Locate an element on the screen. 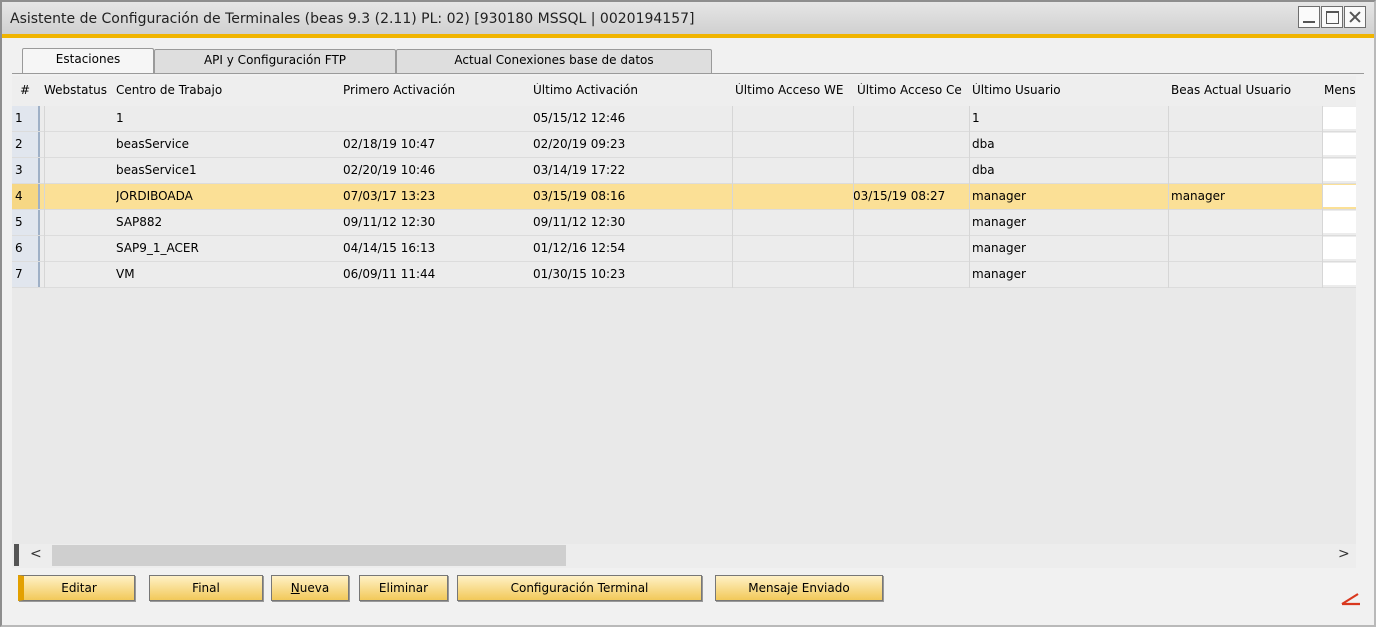  maximize-icon is located at coordinates (1332, 17).